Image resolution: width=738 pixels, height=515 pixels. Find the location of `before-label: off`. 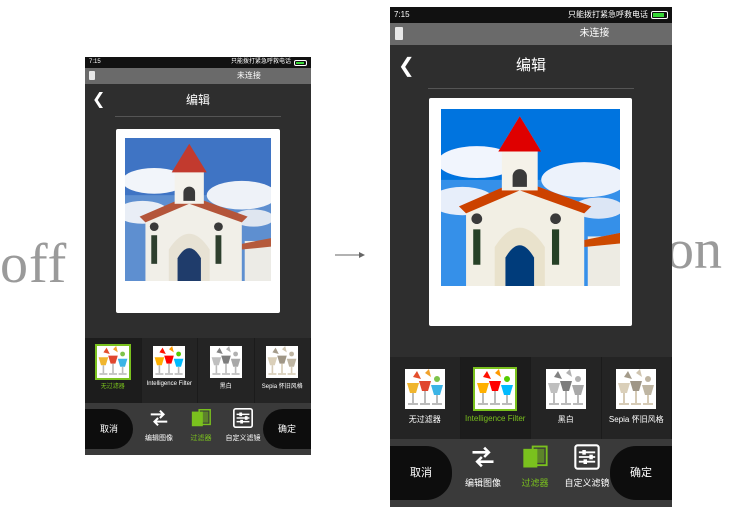

before-label: off is located at coordinates (34, 264).